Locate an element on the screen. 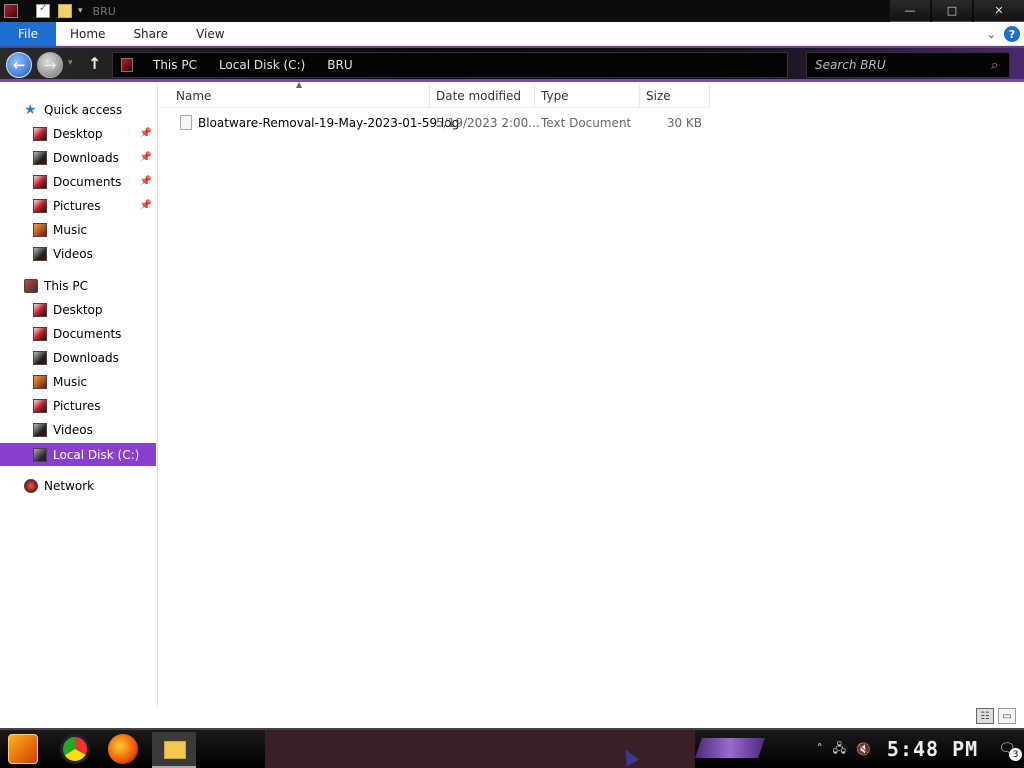  location-icon is located at coordinates (127, 65).